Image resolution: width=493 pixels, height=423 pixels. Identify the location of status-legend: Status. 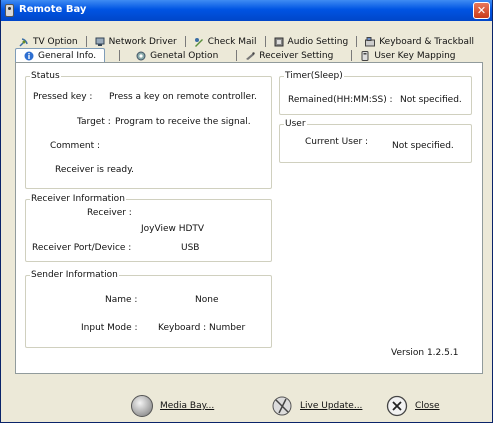
(45, 76).